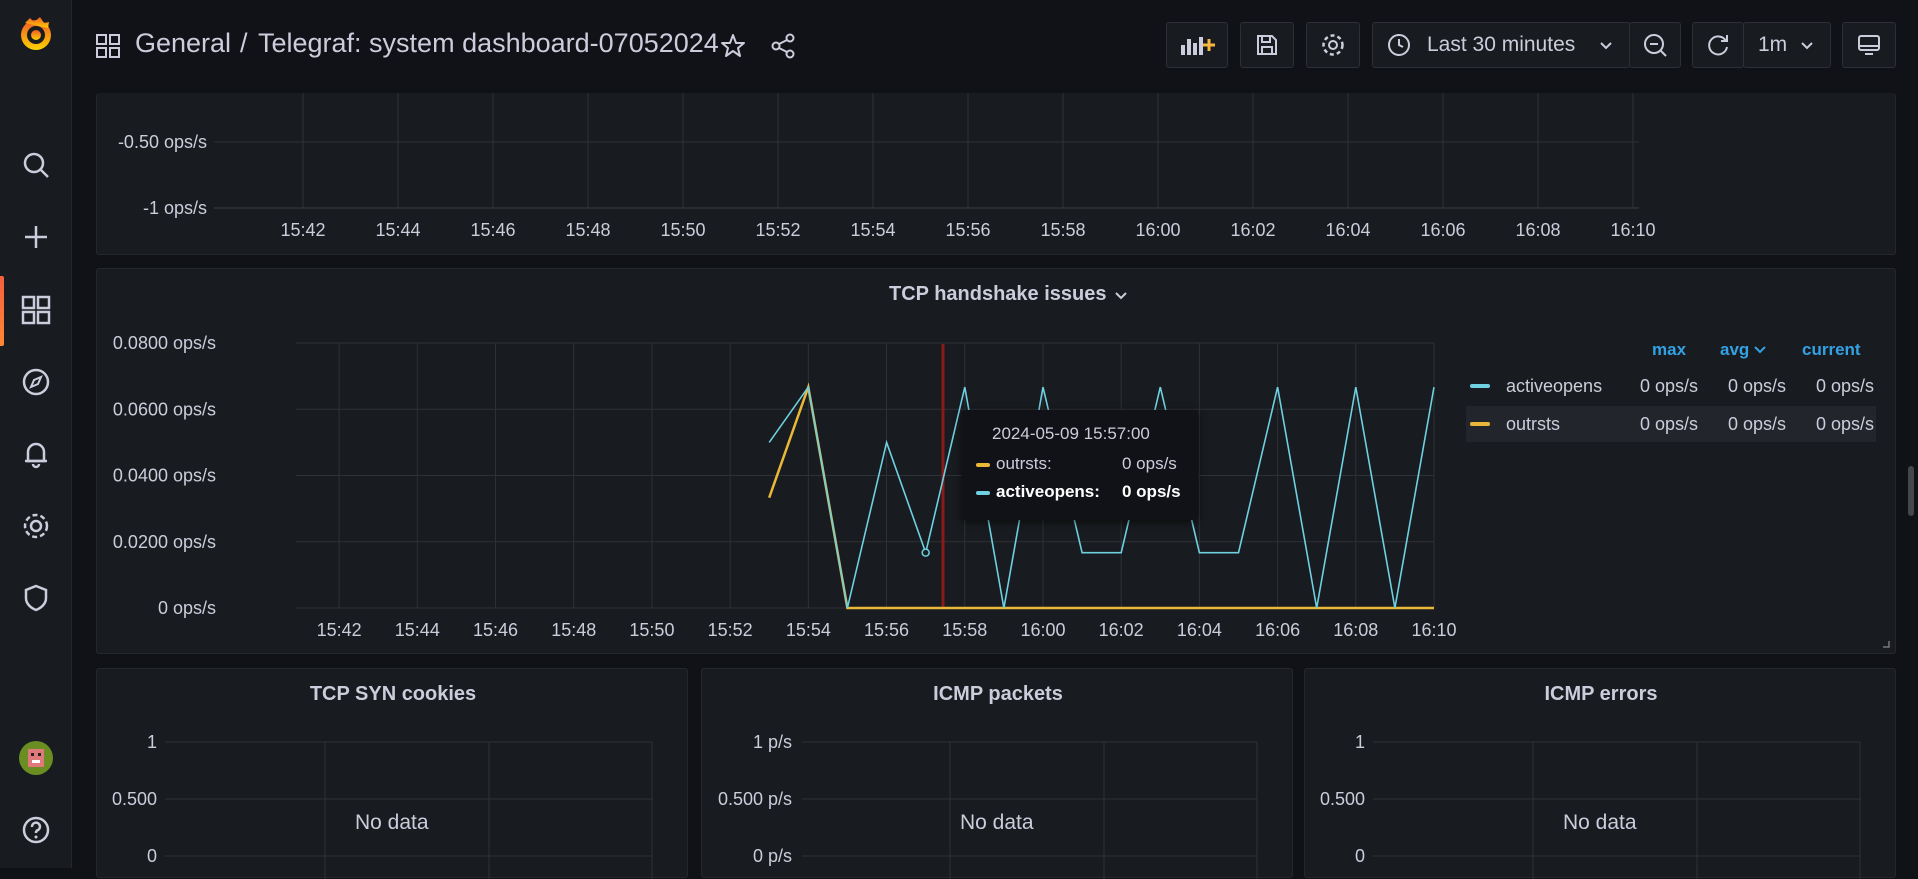  Describe the element at coordinates (1537, 230) in the screenshot. I see `x-tick-label: 16:08` at that location.